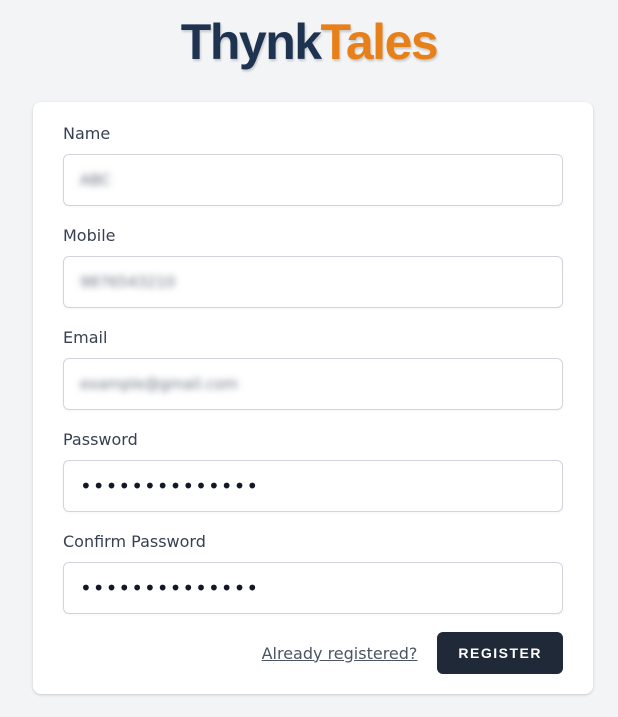 This screenshot has width=618, height=717. What do you see at coordinates (340, 653) in the screenshot?
I see `already-registered-link: Already registered?` at bounding box center [340, 653].